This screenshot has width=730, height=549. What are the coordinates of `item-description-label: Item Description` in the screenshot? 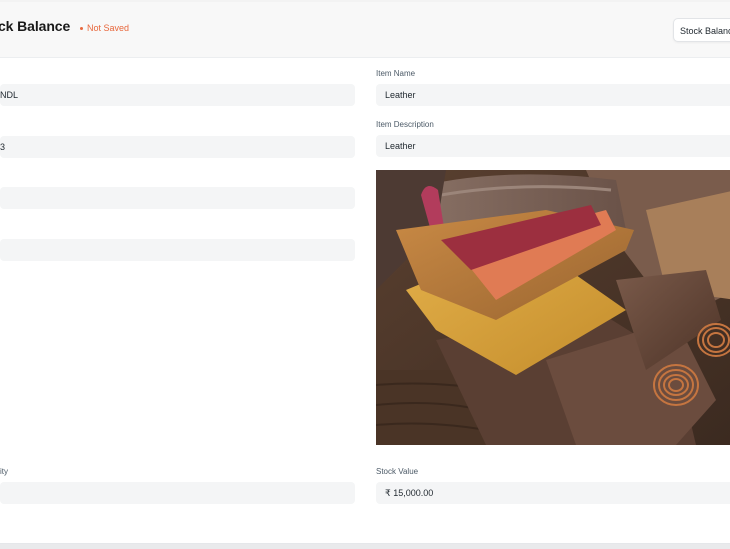 It's located at (405, 124).